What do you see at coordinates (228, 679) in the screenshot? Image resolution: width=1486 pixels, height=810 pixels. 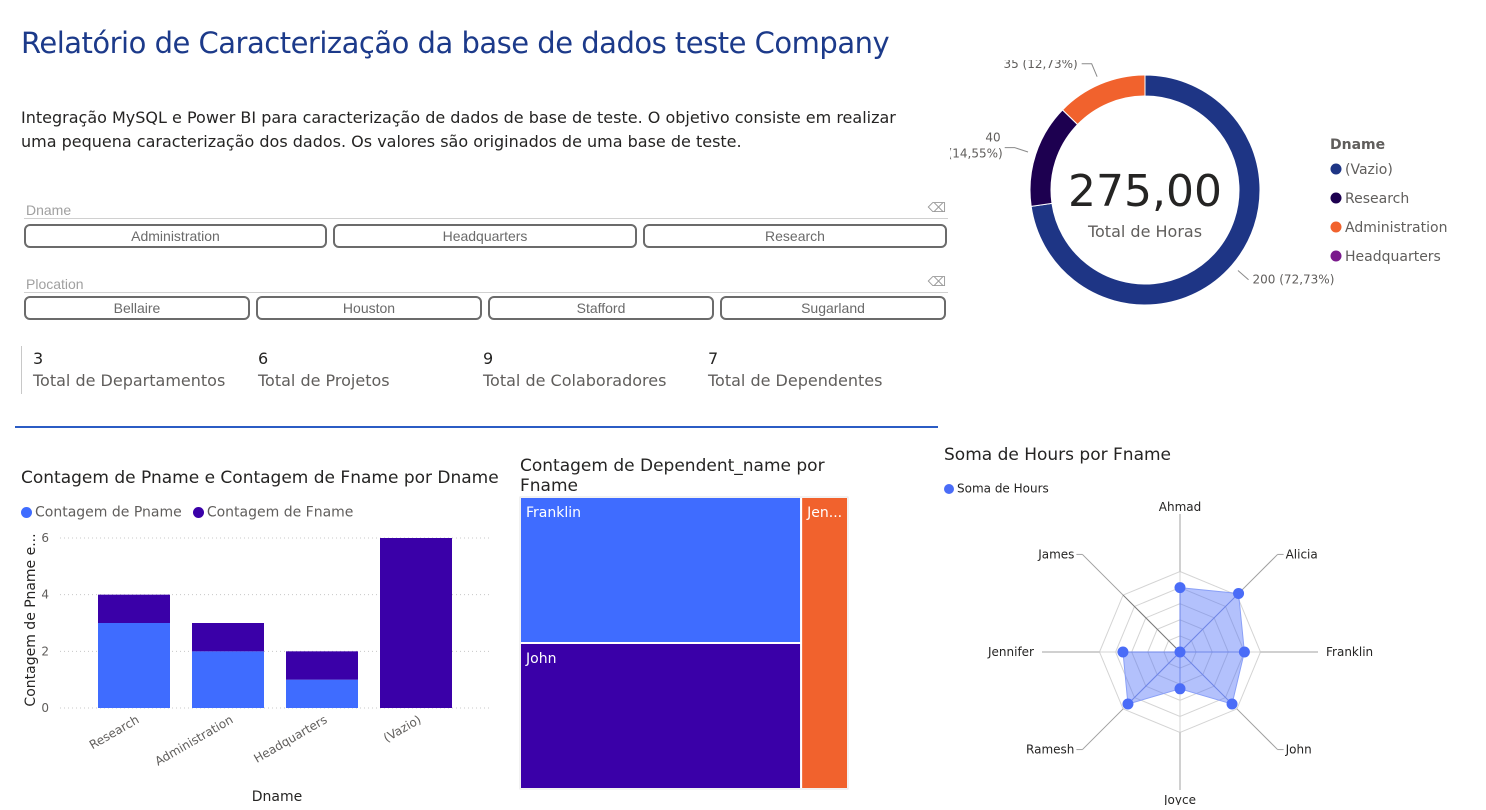 I see `bar-pname-administration` at bounding box center [228, 679].